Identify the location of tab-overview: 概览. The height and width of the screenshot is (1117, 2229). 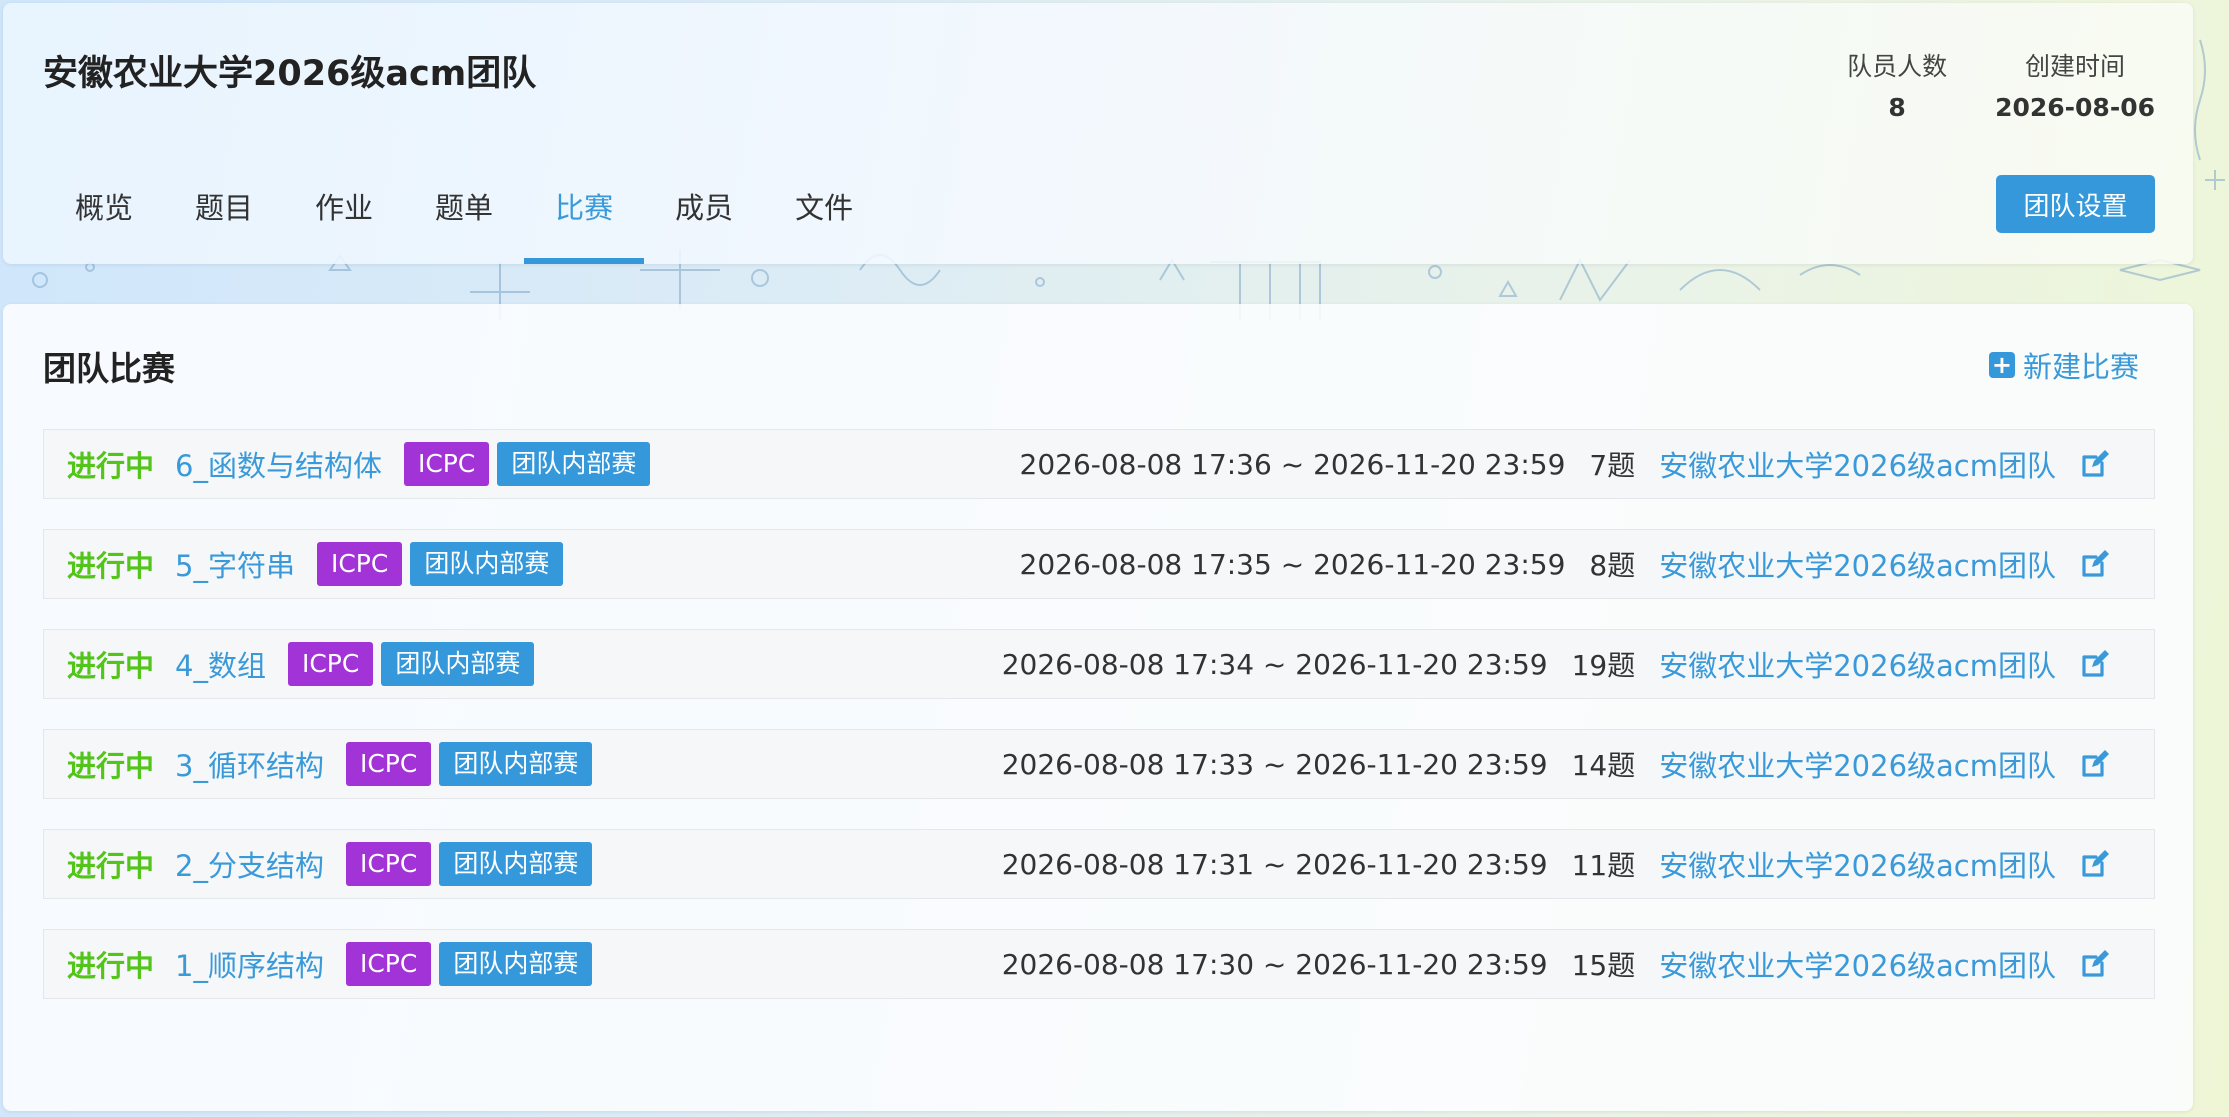
(103, 219).